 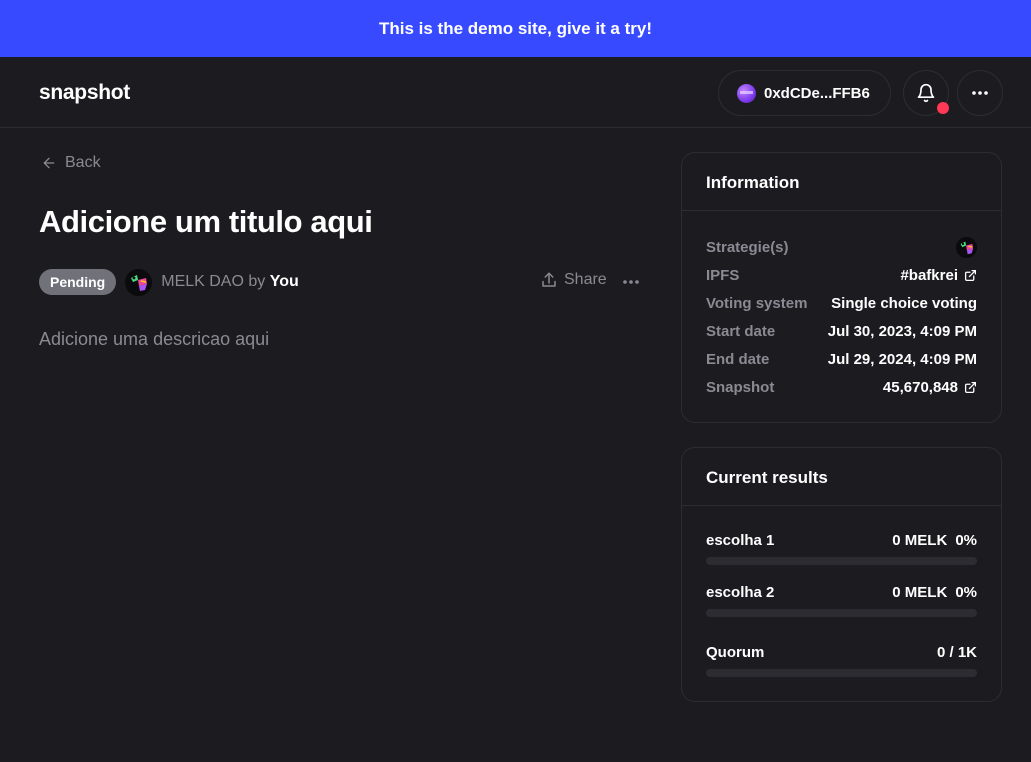 What do you see at coordinates (746, 93) in the screenshot?
I see `account-avatar-icon` at bounding box center [746, 93].